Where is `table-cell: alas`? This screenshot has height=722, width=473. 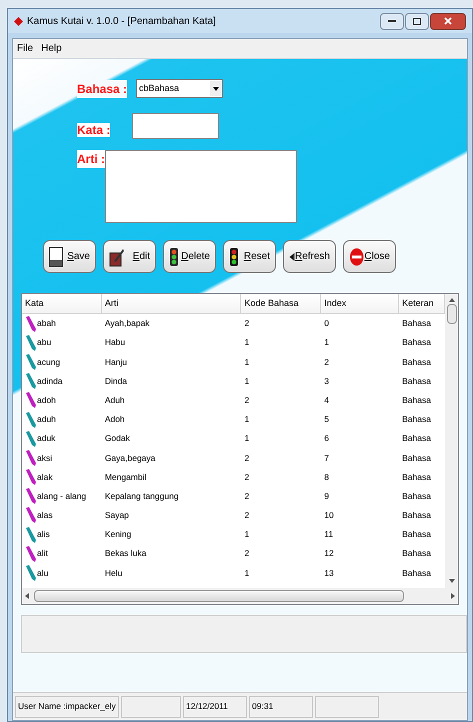 table-cell: alas is located at coordinates (45, 515).